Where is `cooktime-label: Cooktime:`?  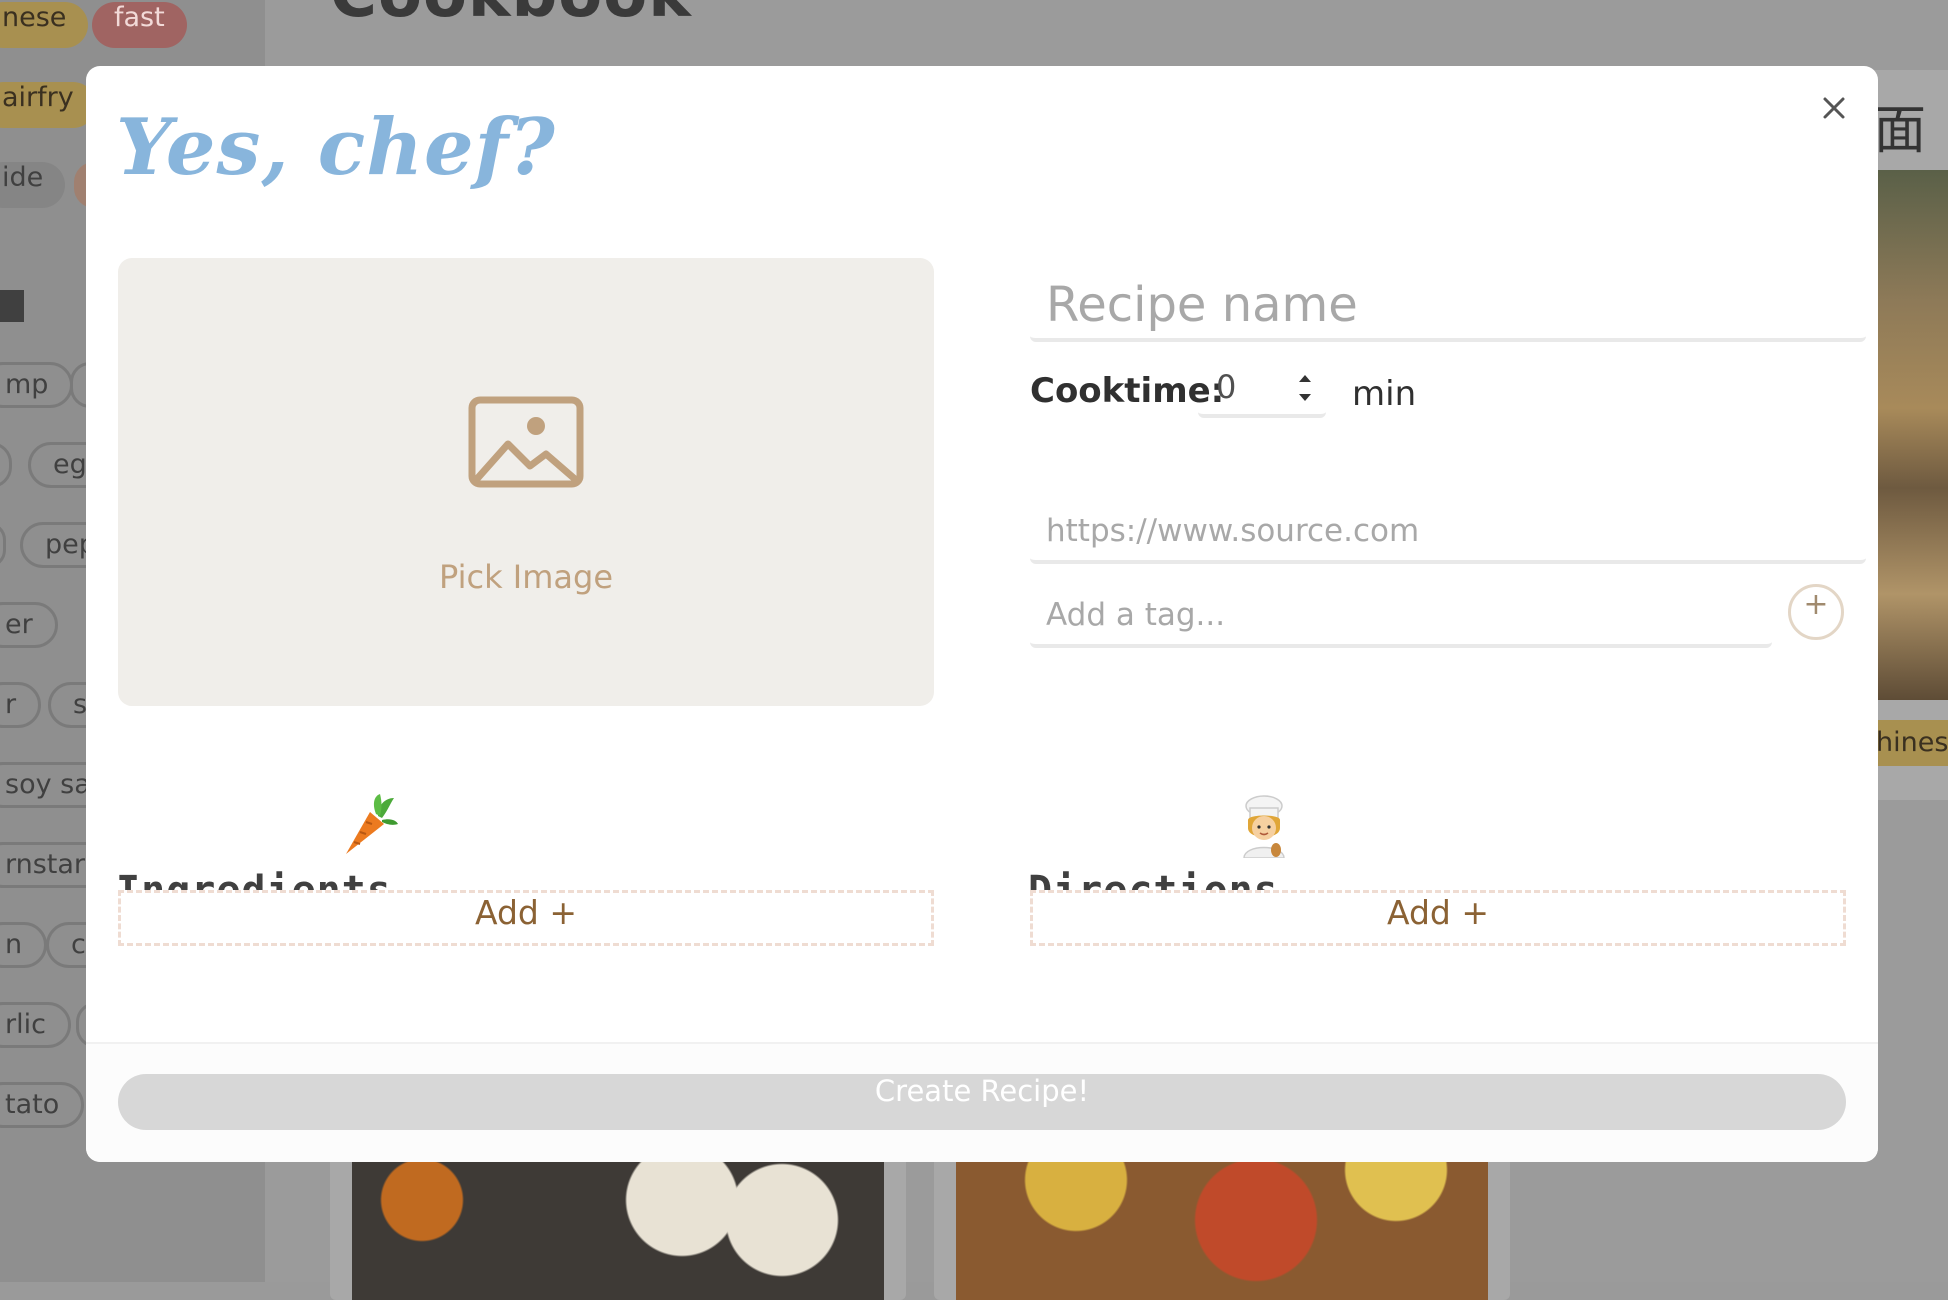
cooktime-label: Cooktime: is located at coordinates (1127, 391).